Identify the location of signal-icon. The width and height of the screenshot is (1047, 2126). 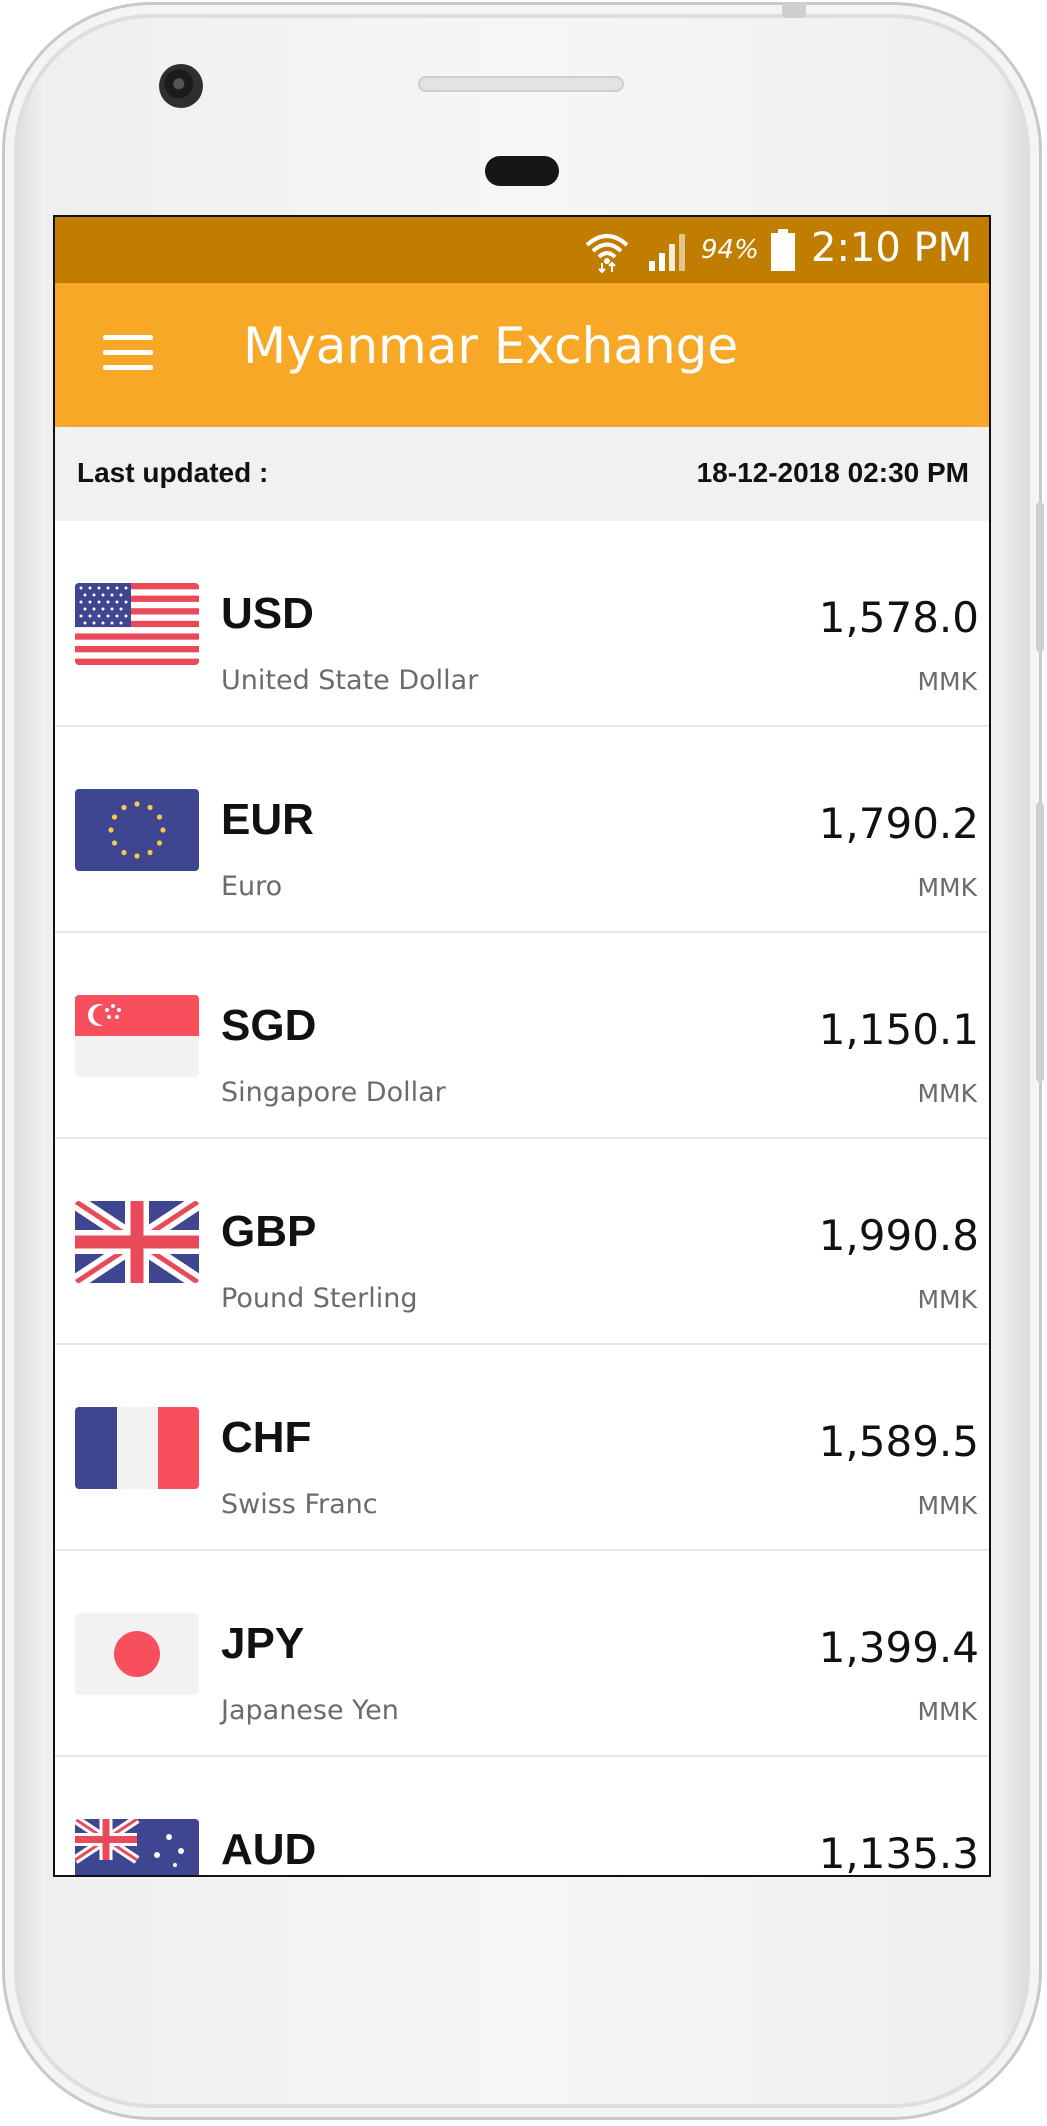
(667, 252).